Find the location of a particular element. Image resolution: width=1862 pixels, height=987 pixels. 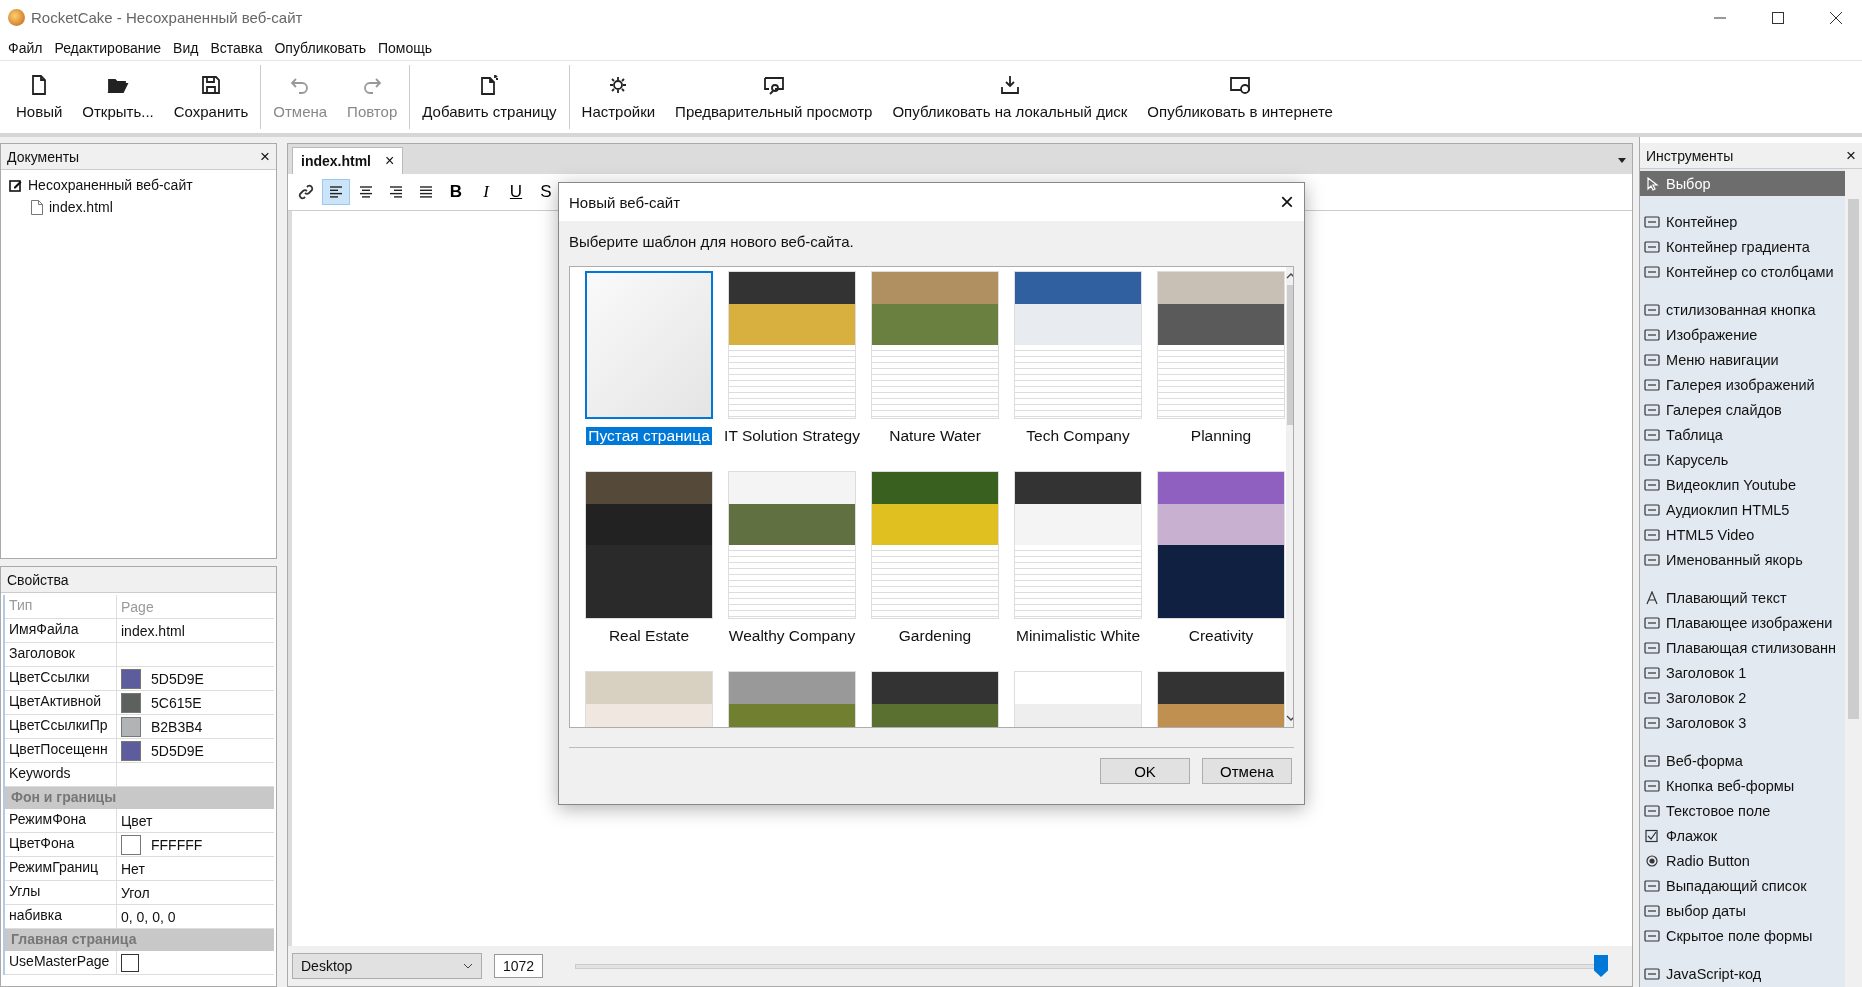

toolbar-button: Новый is located at coordinates (39, 97).